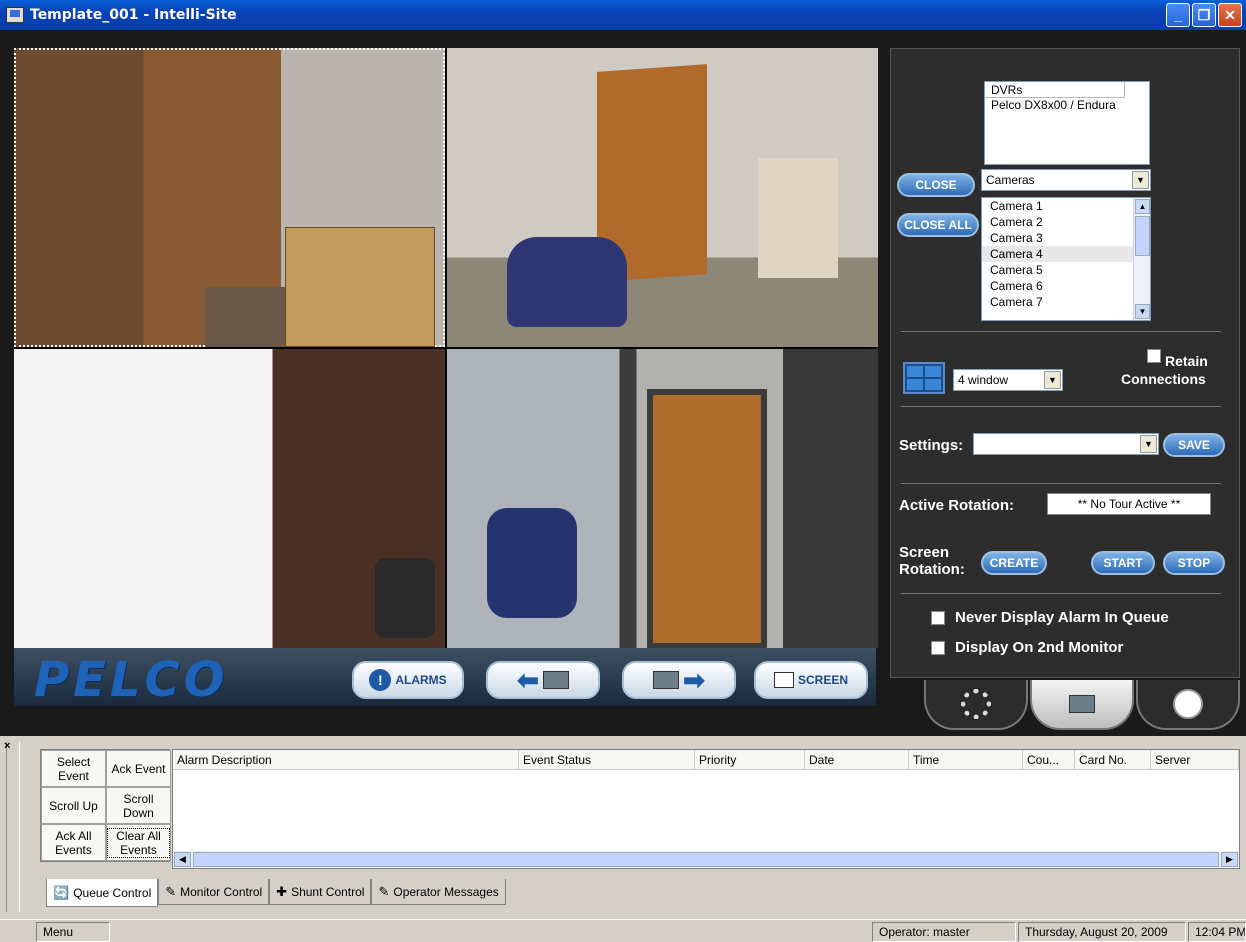 The height and width of the screenshot is (942, 1246). I want to click on cart, so click(250, 317).